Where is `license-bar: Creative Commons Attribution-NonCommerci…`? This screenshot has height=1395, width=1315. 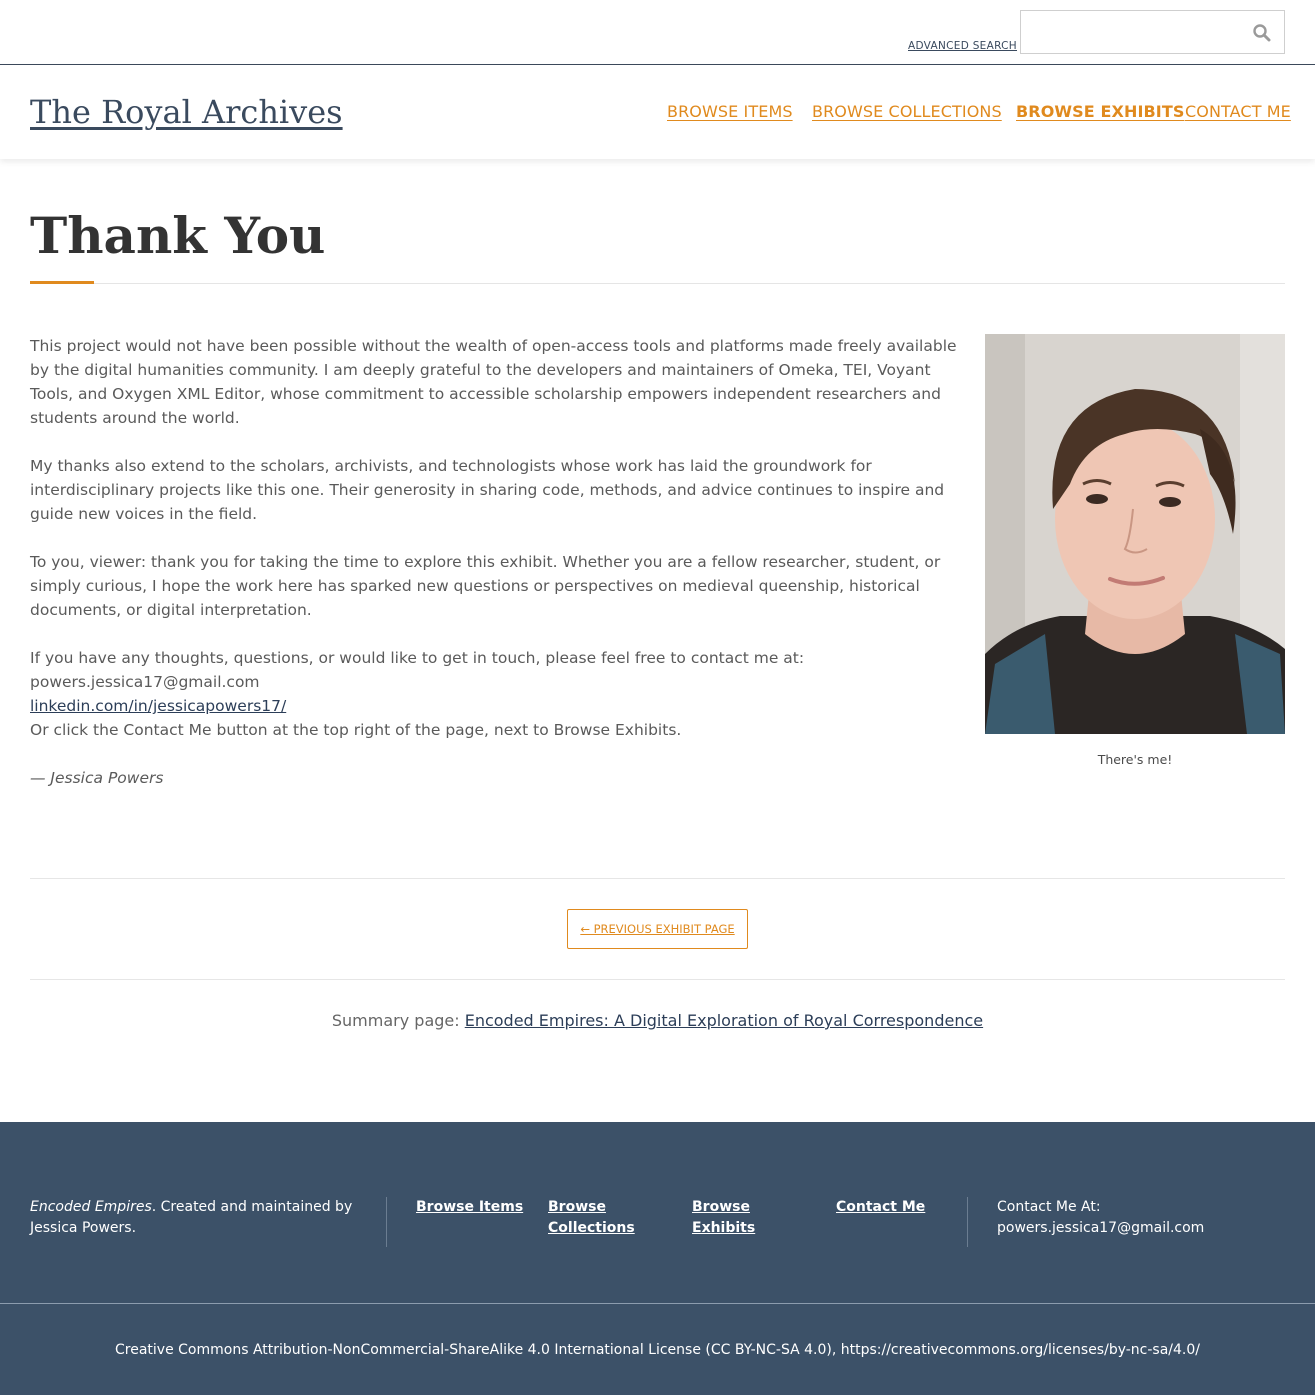 license-bar: Creative Commons Attribution-NonCommerci… is located at coordinates (657, 1349).